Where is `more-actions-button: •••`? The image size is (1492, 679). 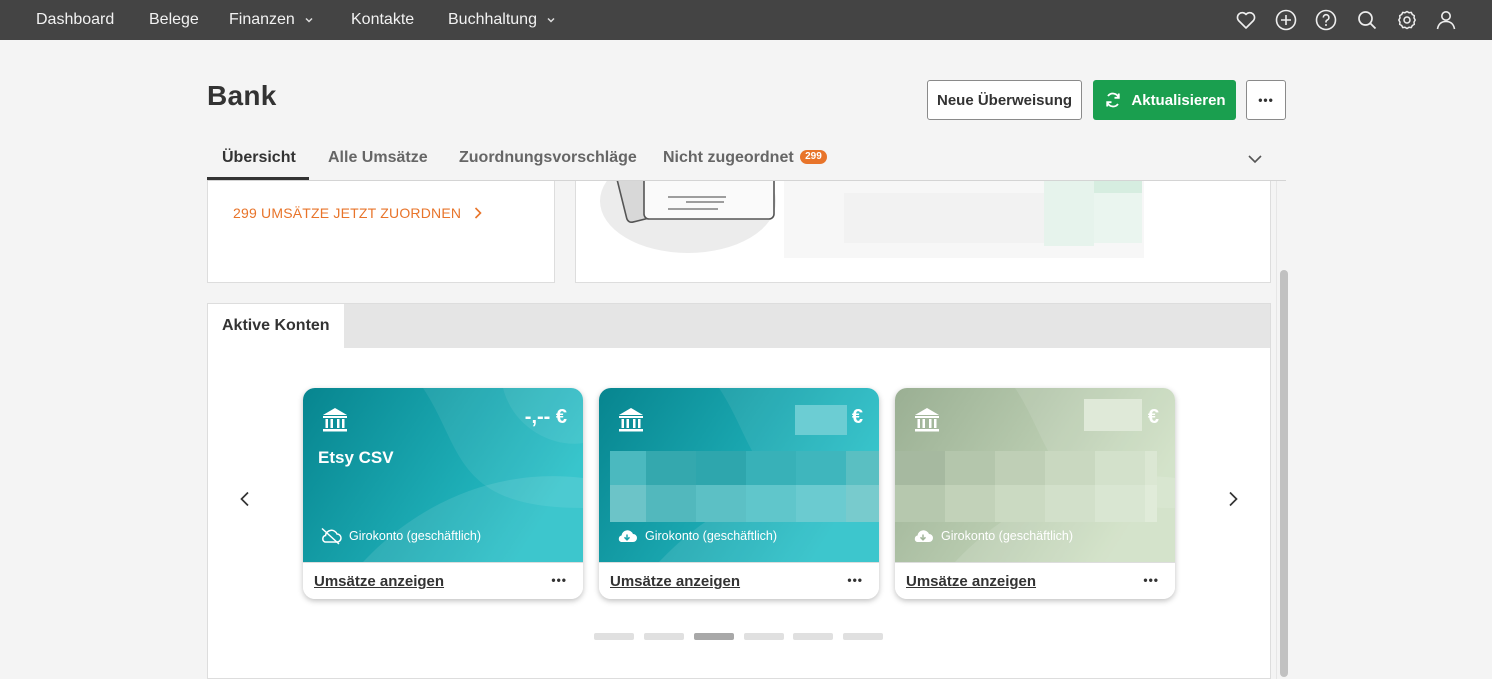
more-actions-button: ••• is located at coordinates (1266, 100).